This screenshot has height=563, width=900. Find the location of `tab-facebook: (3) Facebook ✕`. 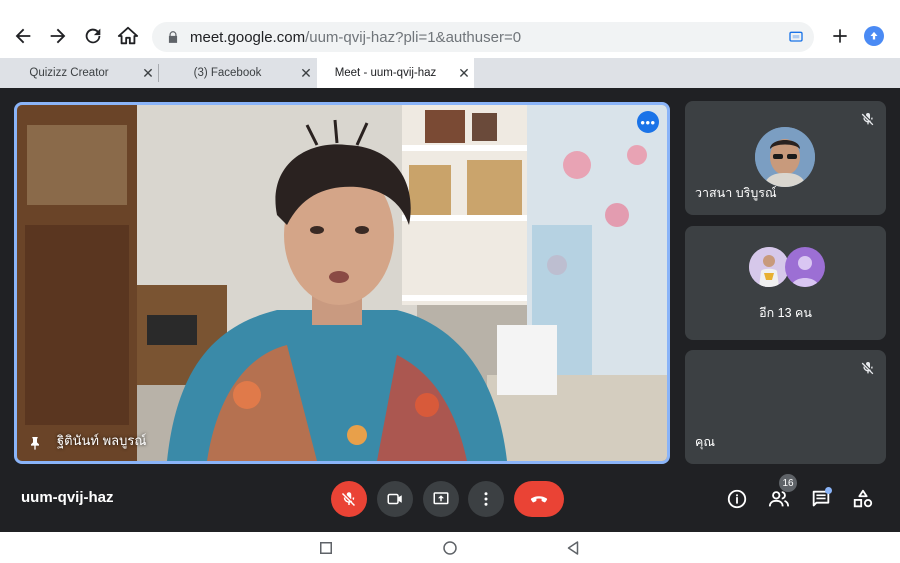

tab-facebook: (3) Facebook ✕ is located at coordinates (237, 73).